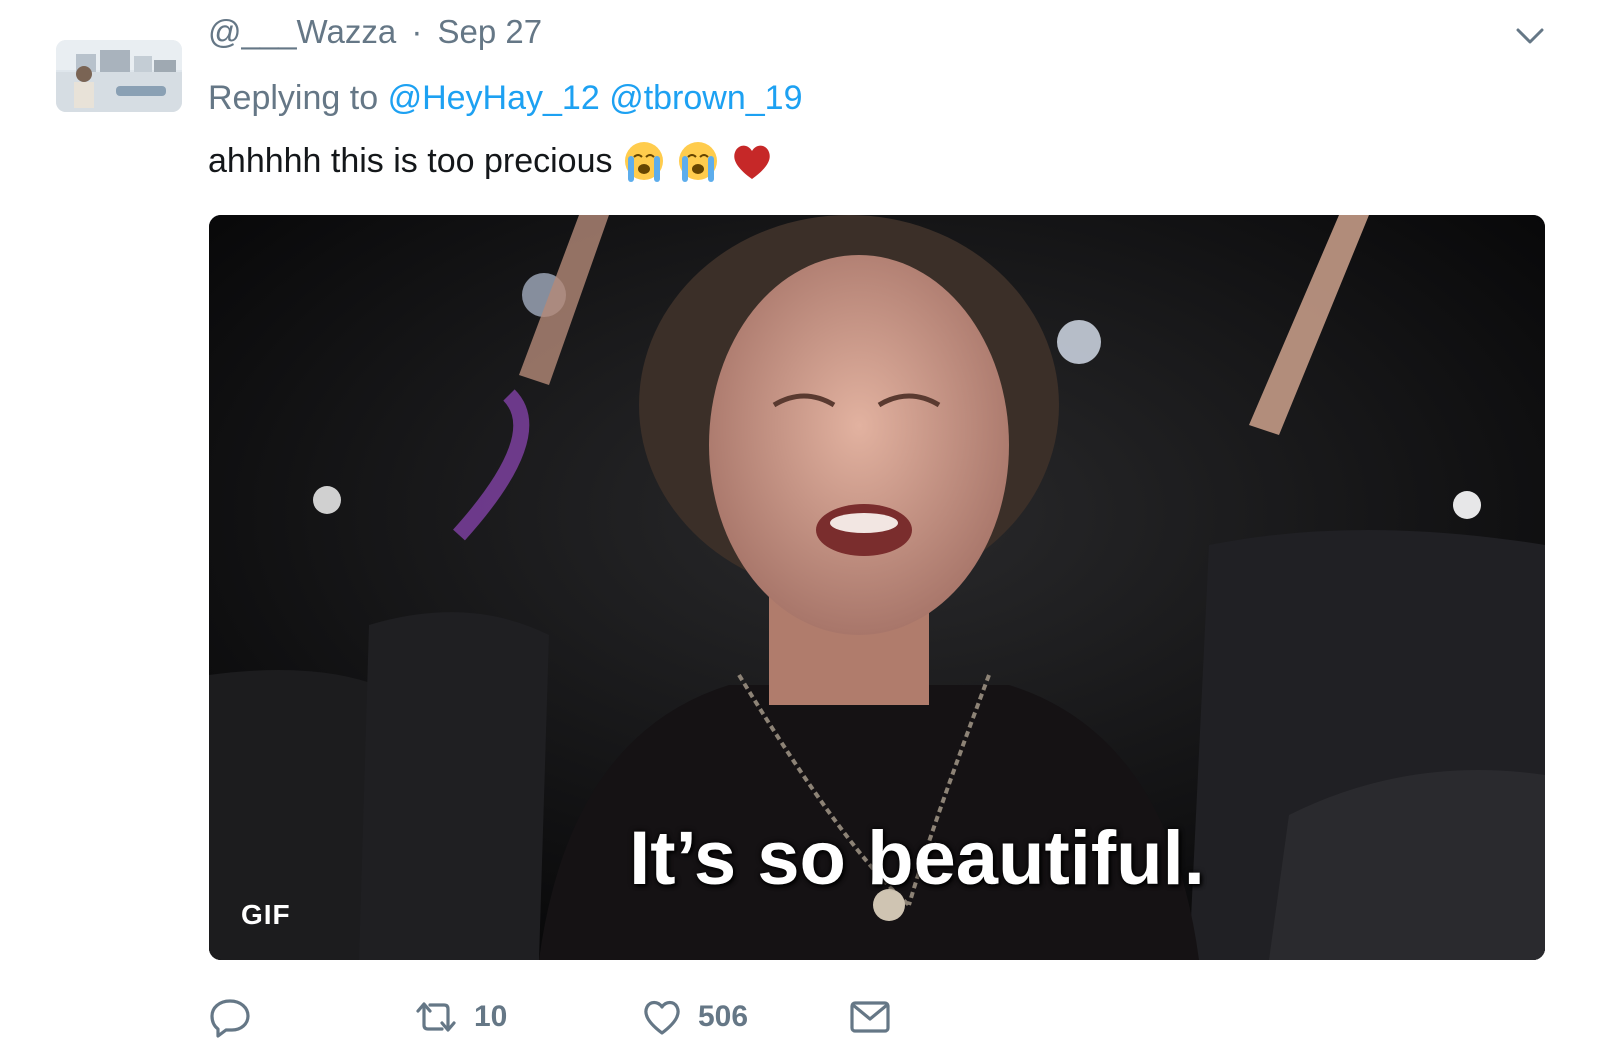 The height and width of the screenshot is (1050, 1612). I want to click on retweet-icon, so click(436, 1017).